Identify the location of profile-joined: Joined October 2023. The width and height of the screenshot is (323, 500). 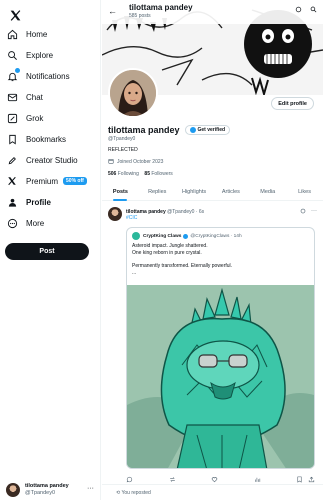
(135, 162).